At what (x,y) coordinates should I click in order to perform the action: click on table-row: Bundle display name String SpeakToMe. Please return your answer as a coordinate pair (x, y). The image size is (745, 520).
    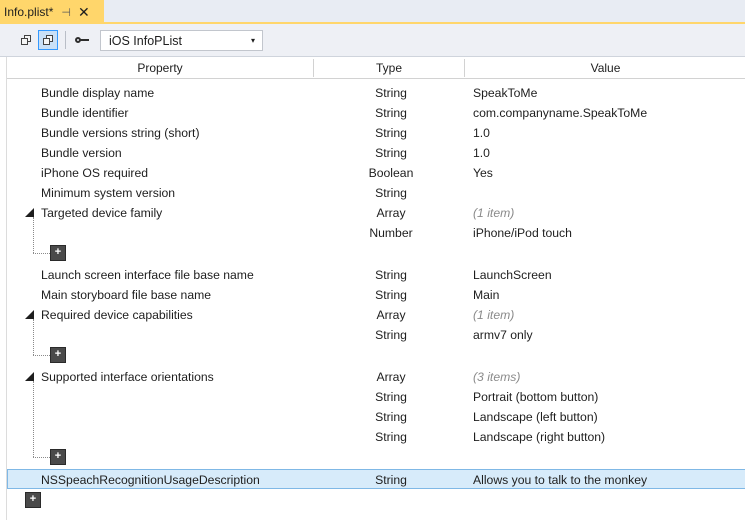
    Looking at the image, I should click on (376, 93).